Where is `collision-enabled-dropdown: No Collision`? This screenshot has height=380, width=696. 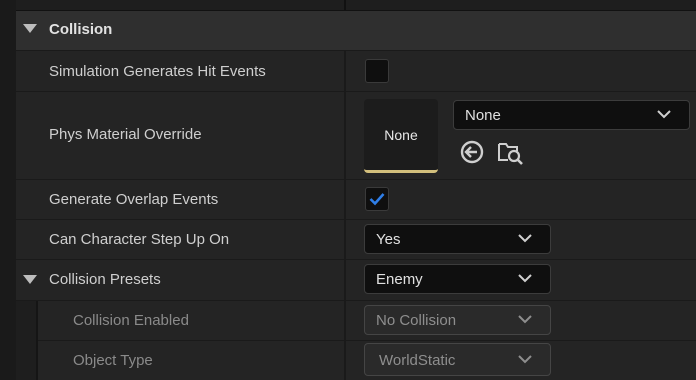
collision-enabled-dropdown: No Collision is located at coordinates (457, 320).